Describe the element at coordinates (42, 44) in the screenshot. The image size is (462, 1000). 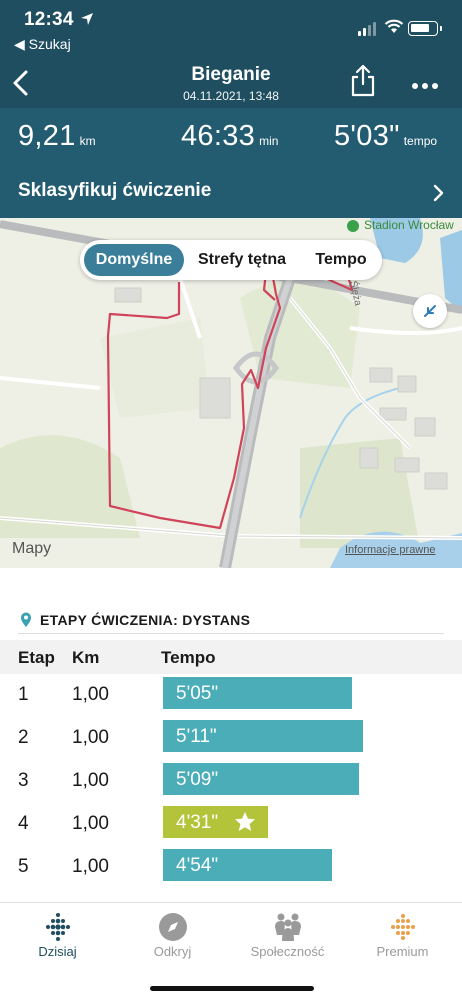
I see `back-to-app-link: ◀ Szukaj` at that location.